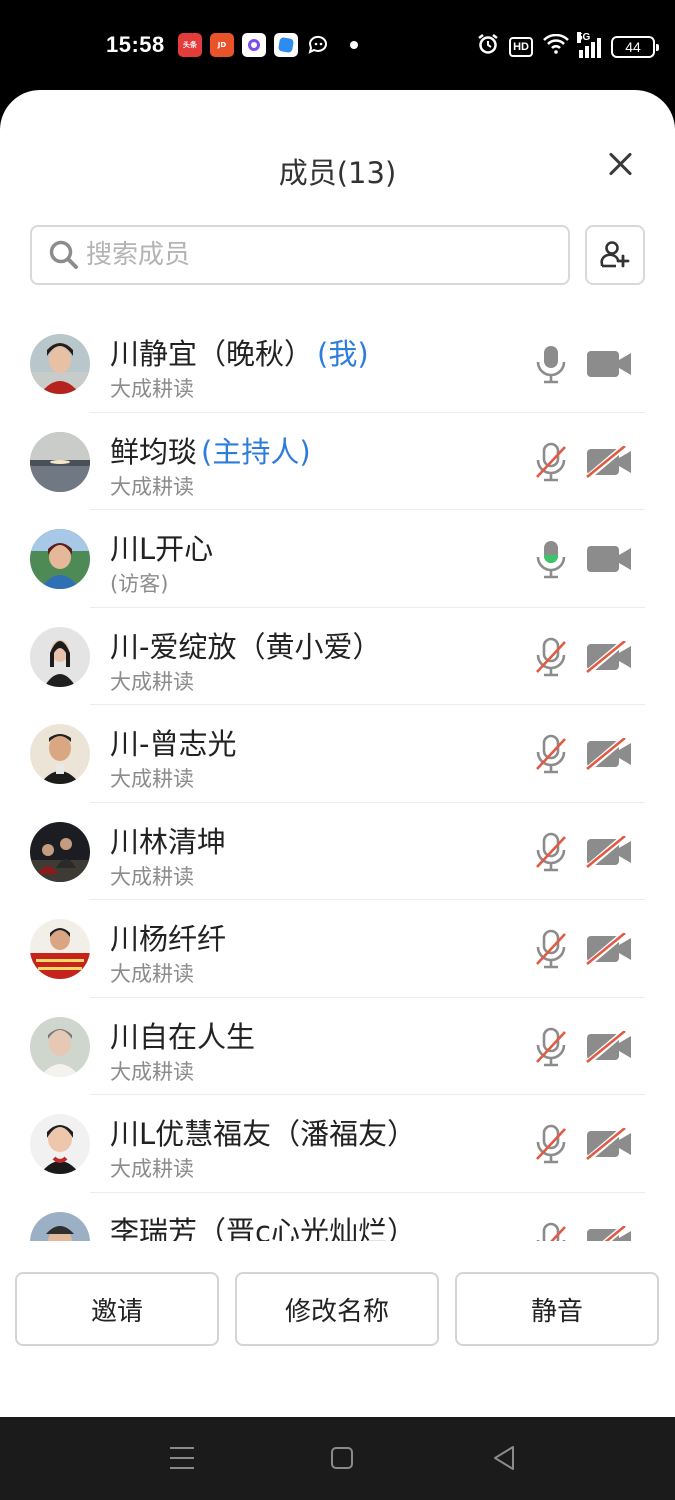 The image size is (675, 1500). I want to click on member-name-text: 川-爱绽放（黄小爱）, so click(246, 646).